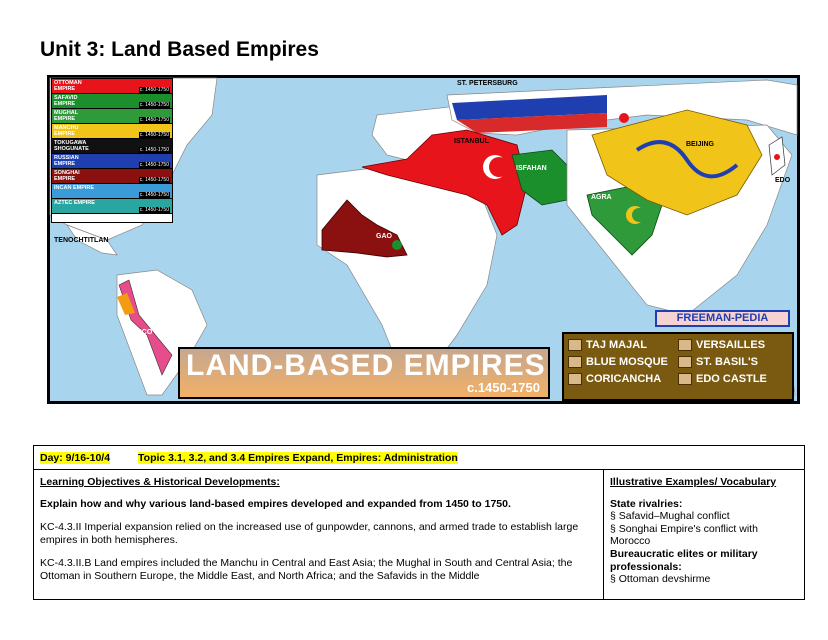  What do you see at coordinates (684, 535) in the screenshot?
I see `rival-2: § Songhai Empire's conflict with Morocco` at bounding box center [684, 535].